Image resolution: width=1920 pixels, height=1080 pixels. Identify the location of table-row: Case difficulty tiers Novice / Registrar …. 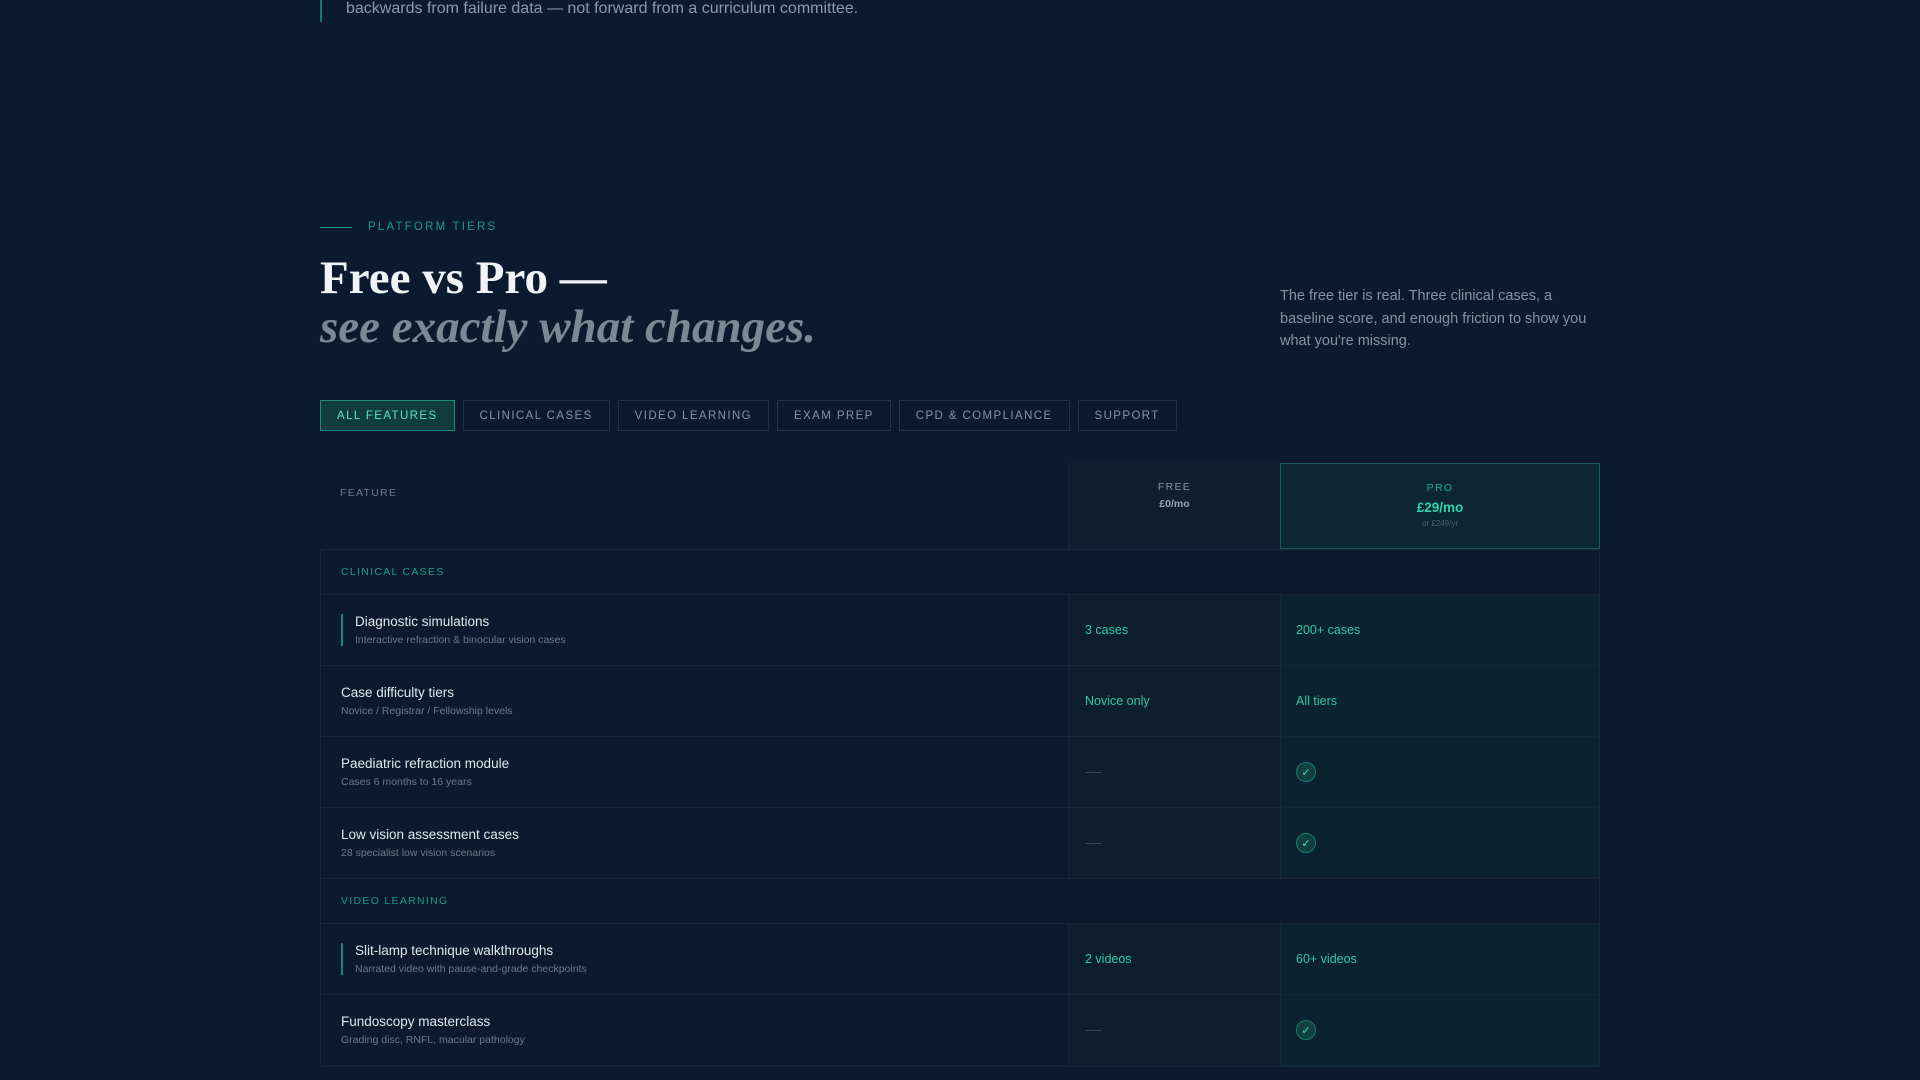
(960, 701).